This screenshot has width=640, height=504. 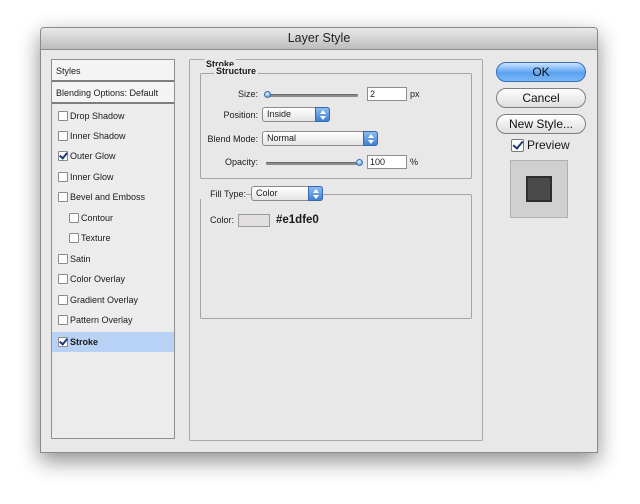 What do you see at coordinates (84, 342) in the screenshot?
I see `stroke-label: Stroke` at bounding box center [84, 342].